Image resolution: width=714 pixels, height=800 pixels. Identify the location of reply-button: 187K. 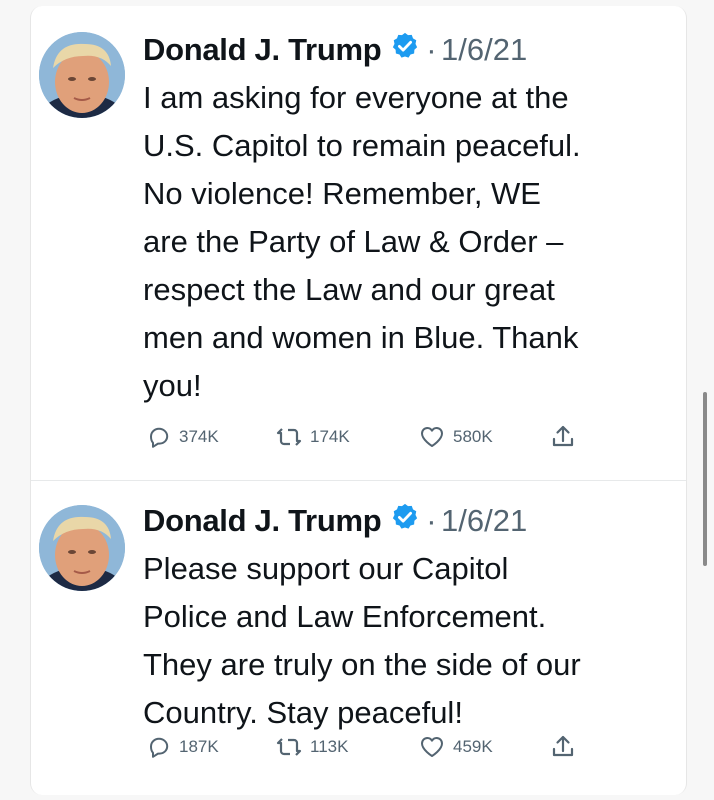
(183, 747).